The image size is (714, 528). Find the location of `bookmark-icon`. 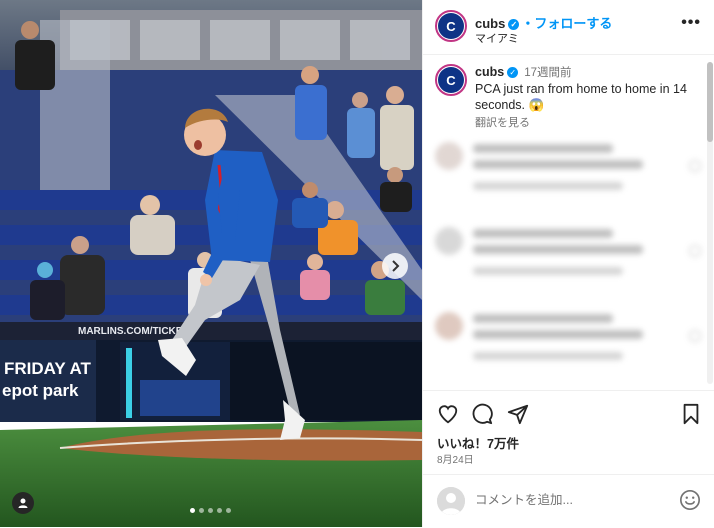

bookmark-icon is located at coordinates (691, 416).